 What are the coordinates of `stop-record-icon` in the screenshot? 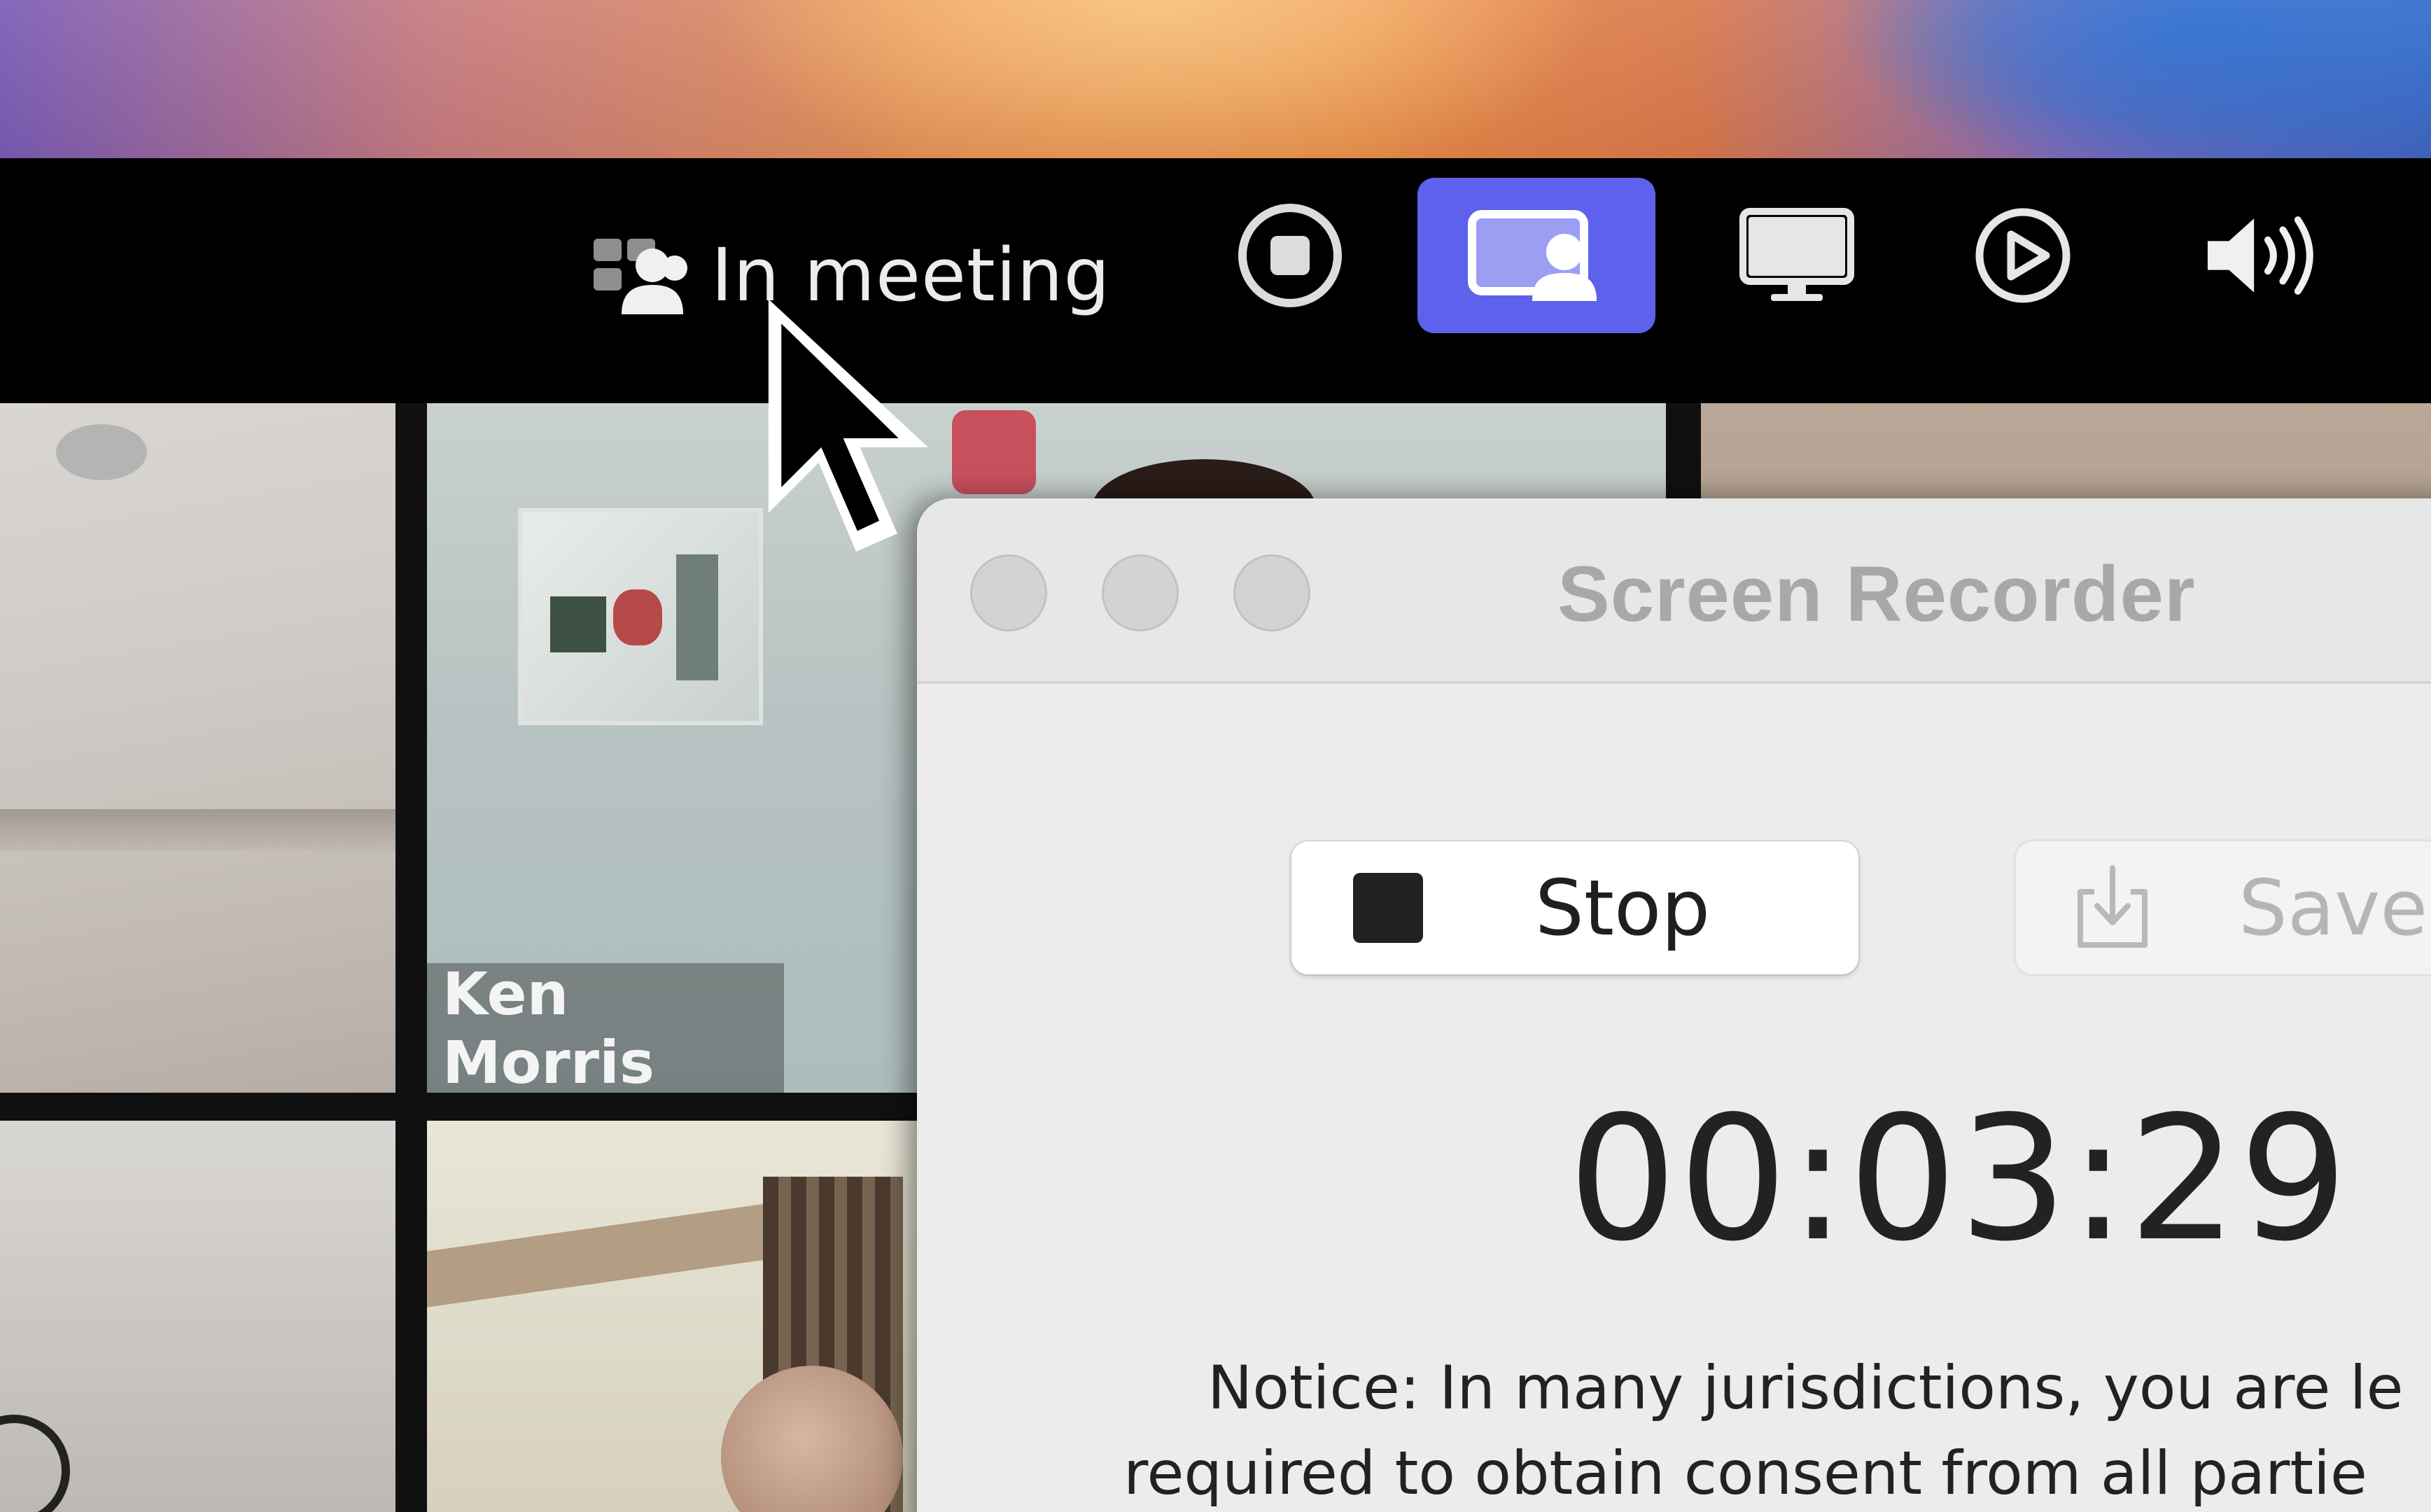 It's located at (1290, 255).